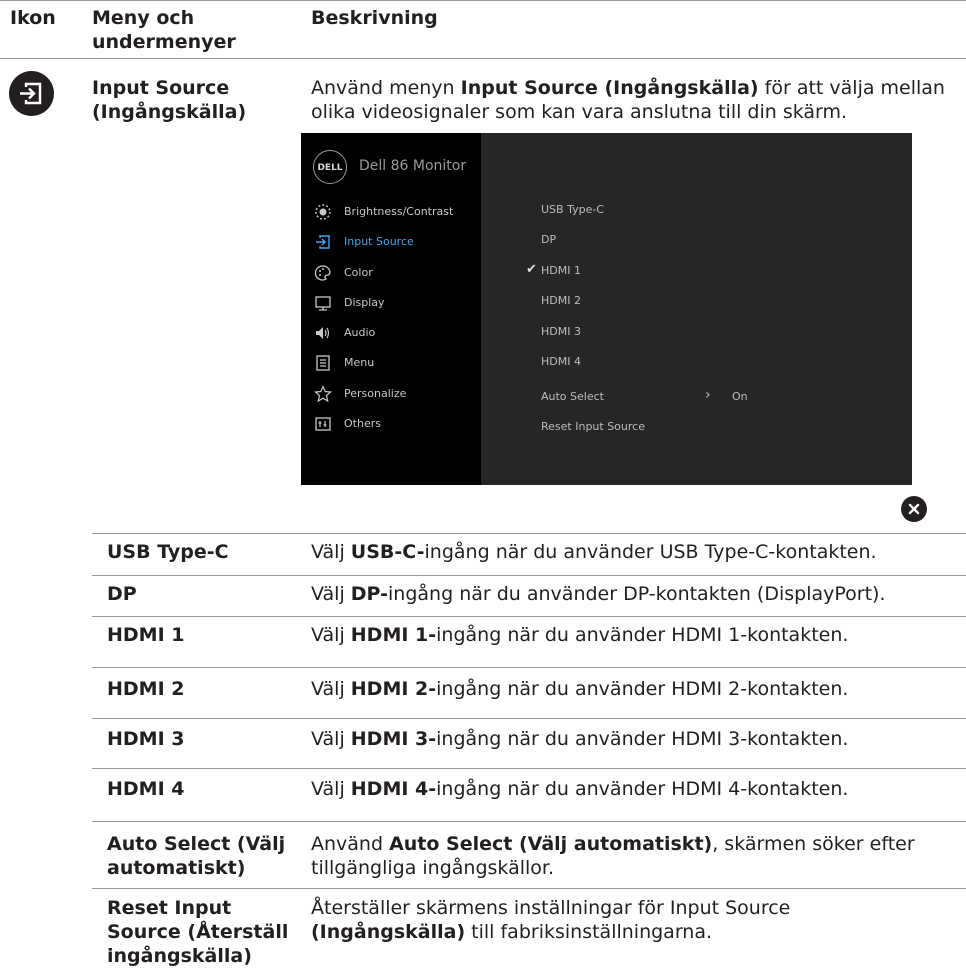 The image size is (966, 978). Describe the element at coordinates (593, 427) in the screenshot. I see `osd-option-reset-input-source: Reset Input Source` at that location.